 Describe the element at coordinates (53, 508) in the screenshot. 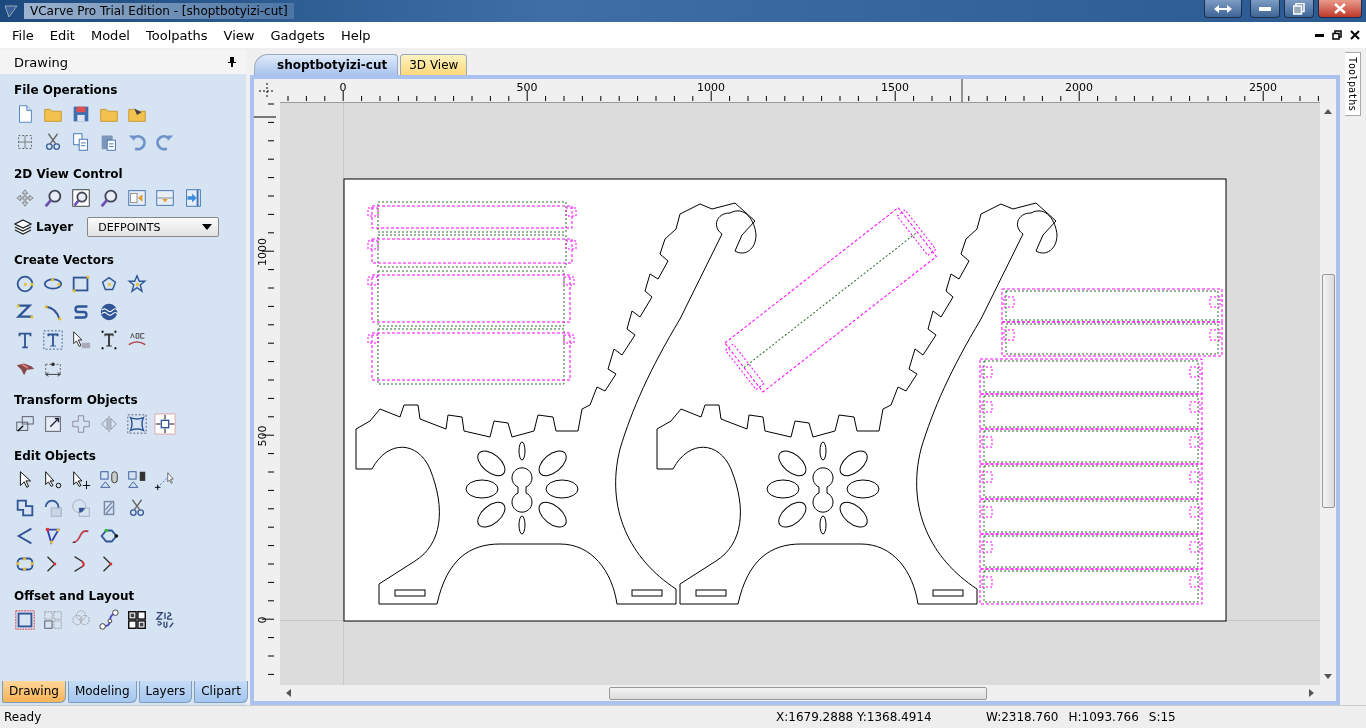

I see `subtract-shapes-icon` at that location.